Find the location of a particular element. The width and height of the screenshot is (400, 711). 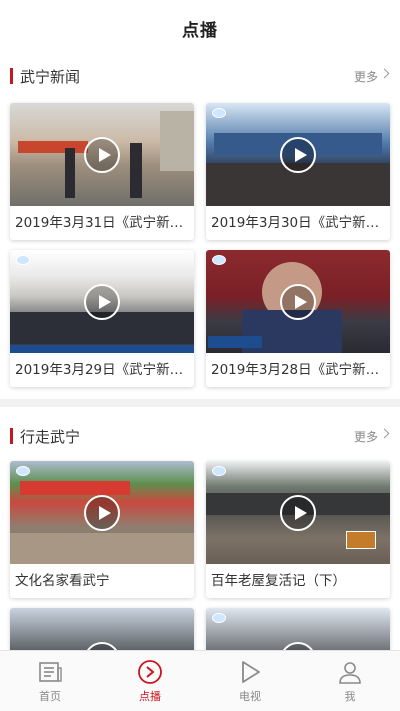

video-card: 2019年3月29日《武宁新闻》 is located at coordinates (102, 318).